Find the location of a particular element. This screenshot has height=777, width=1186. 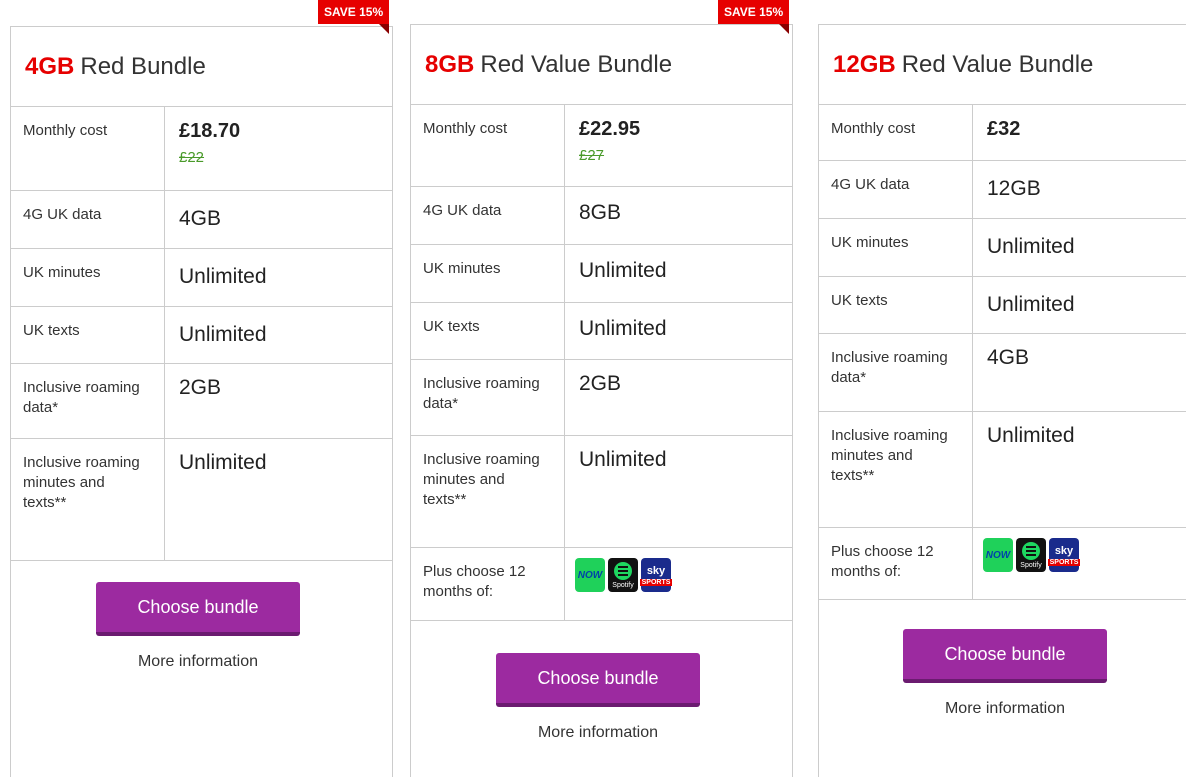

row-monthly-cost: Monthly cost £32 is located at coordinates (1002, 133).